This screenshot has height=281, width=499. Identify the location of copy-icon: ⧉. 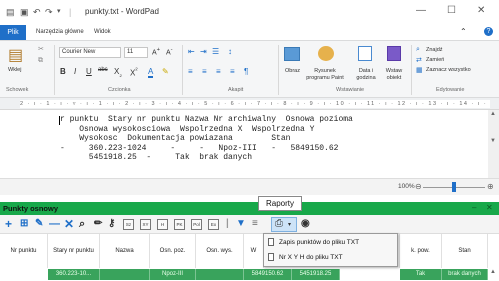
(40, 61).